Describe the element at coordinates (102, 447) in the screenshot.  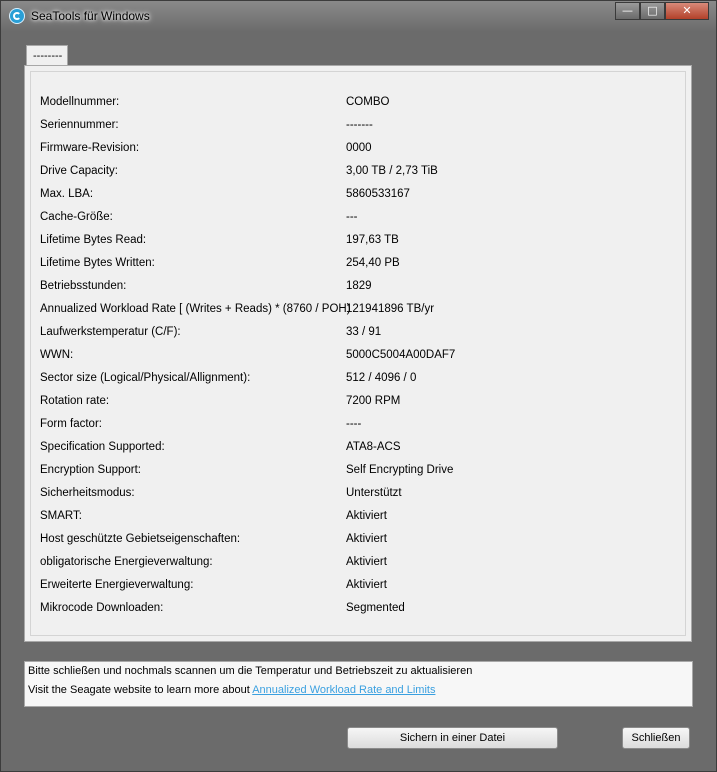
I see `detail-label: Specification Supported:` at that location.